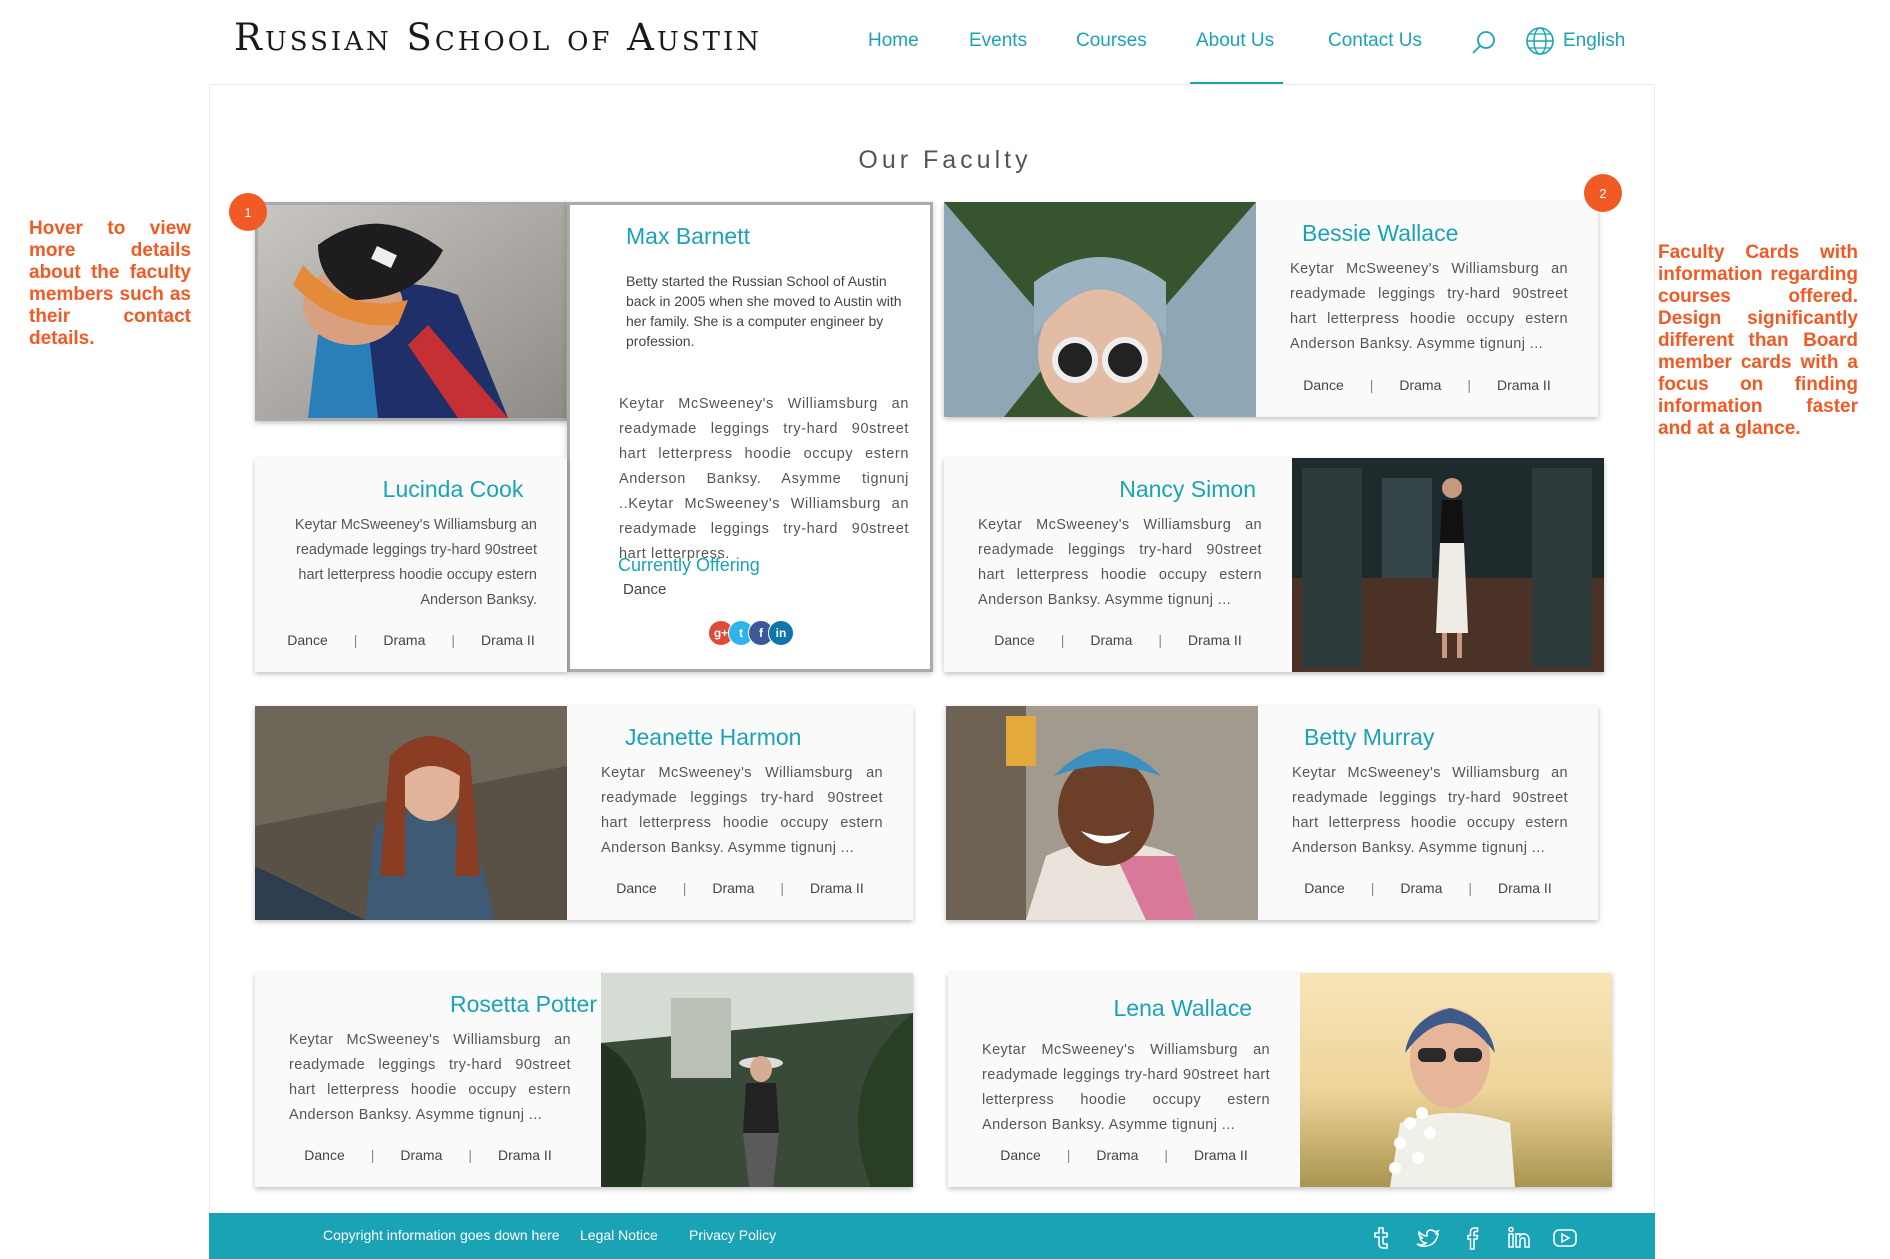  I want to click on linkedin-icon: in, so click(781, 633).